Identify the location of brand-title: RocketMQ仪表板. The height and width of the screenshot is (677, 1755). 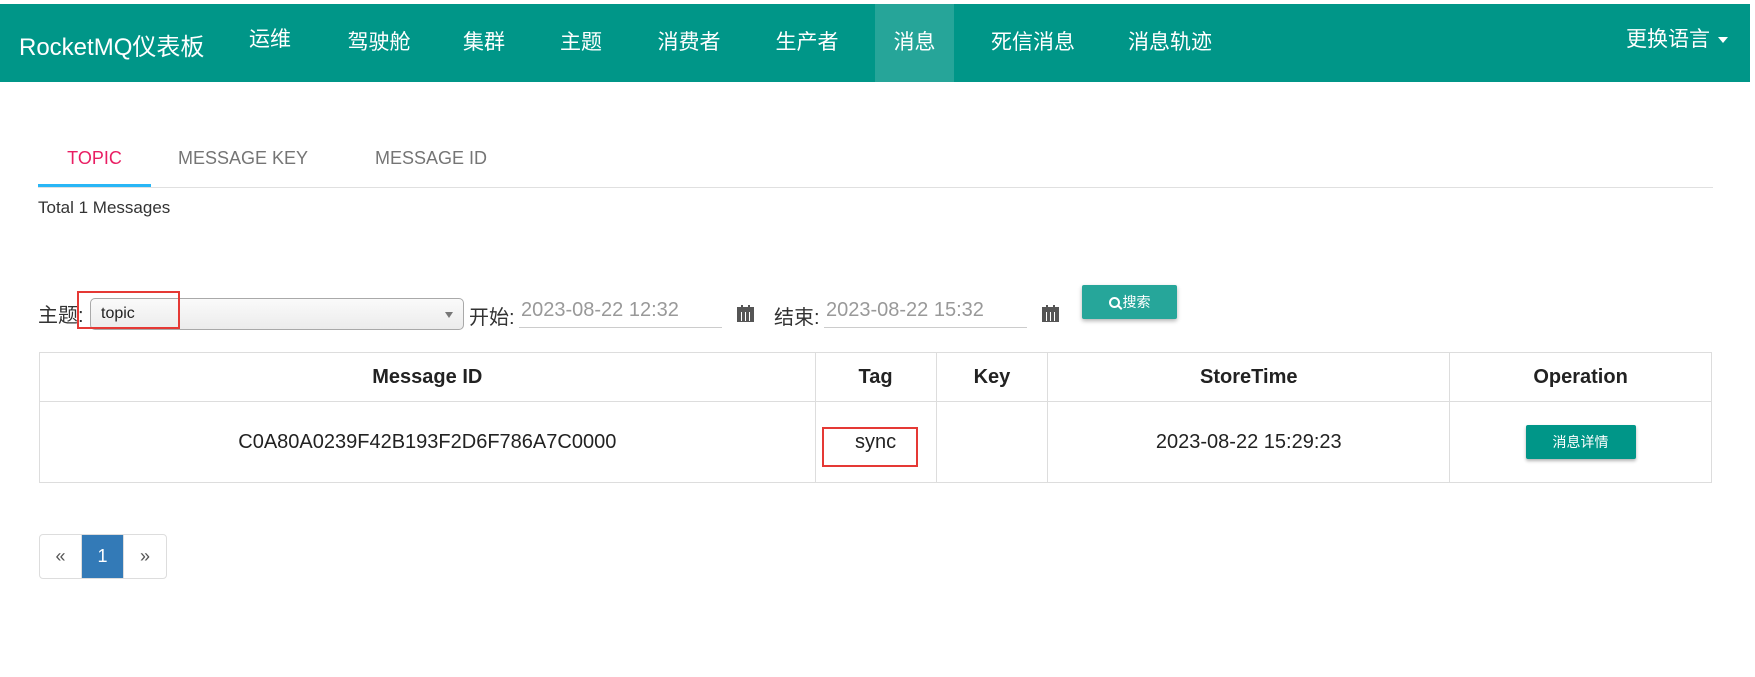
(111, 44).